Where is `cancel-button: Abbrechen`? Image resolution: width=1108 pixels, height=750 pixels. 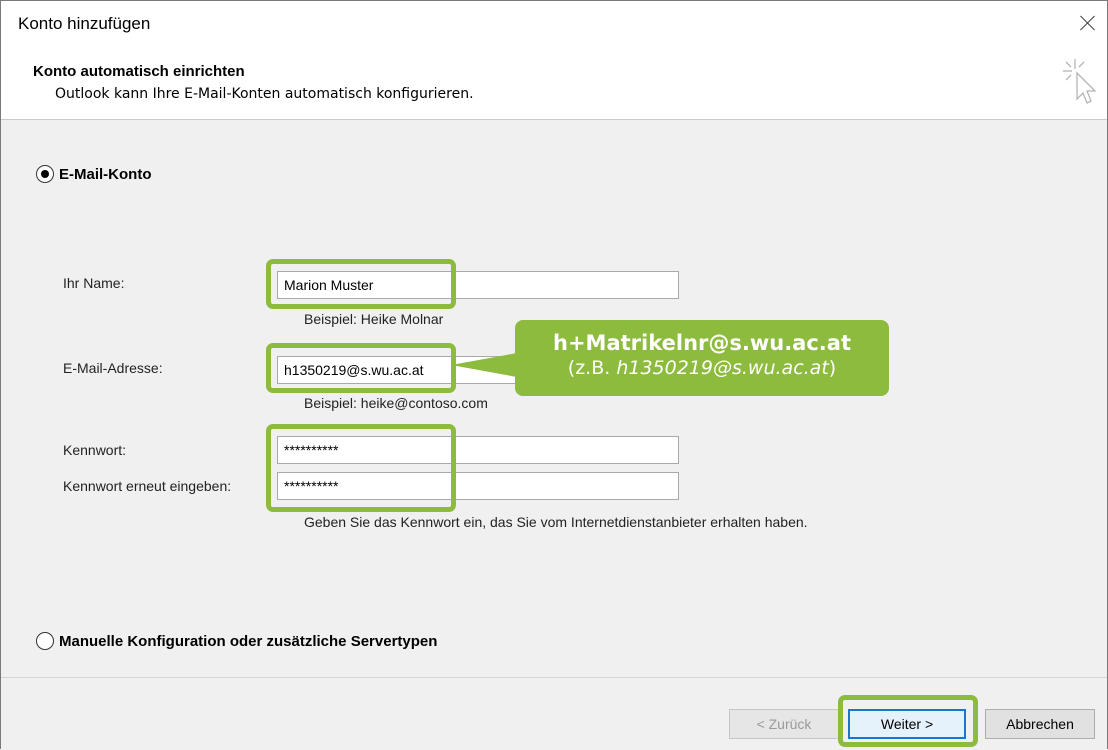
cancel-button: Abbrechen is located at coordinates (1040, 724).